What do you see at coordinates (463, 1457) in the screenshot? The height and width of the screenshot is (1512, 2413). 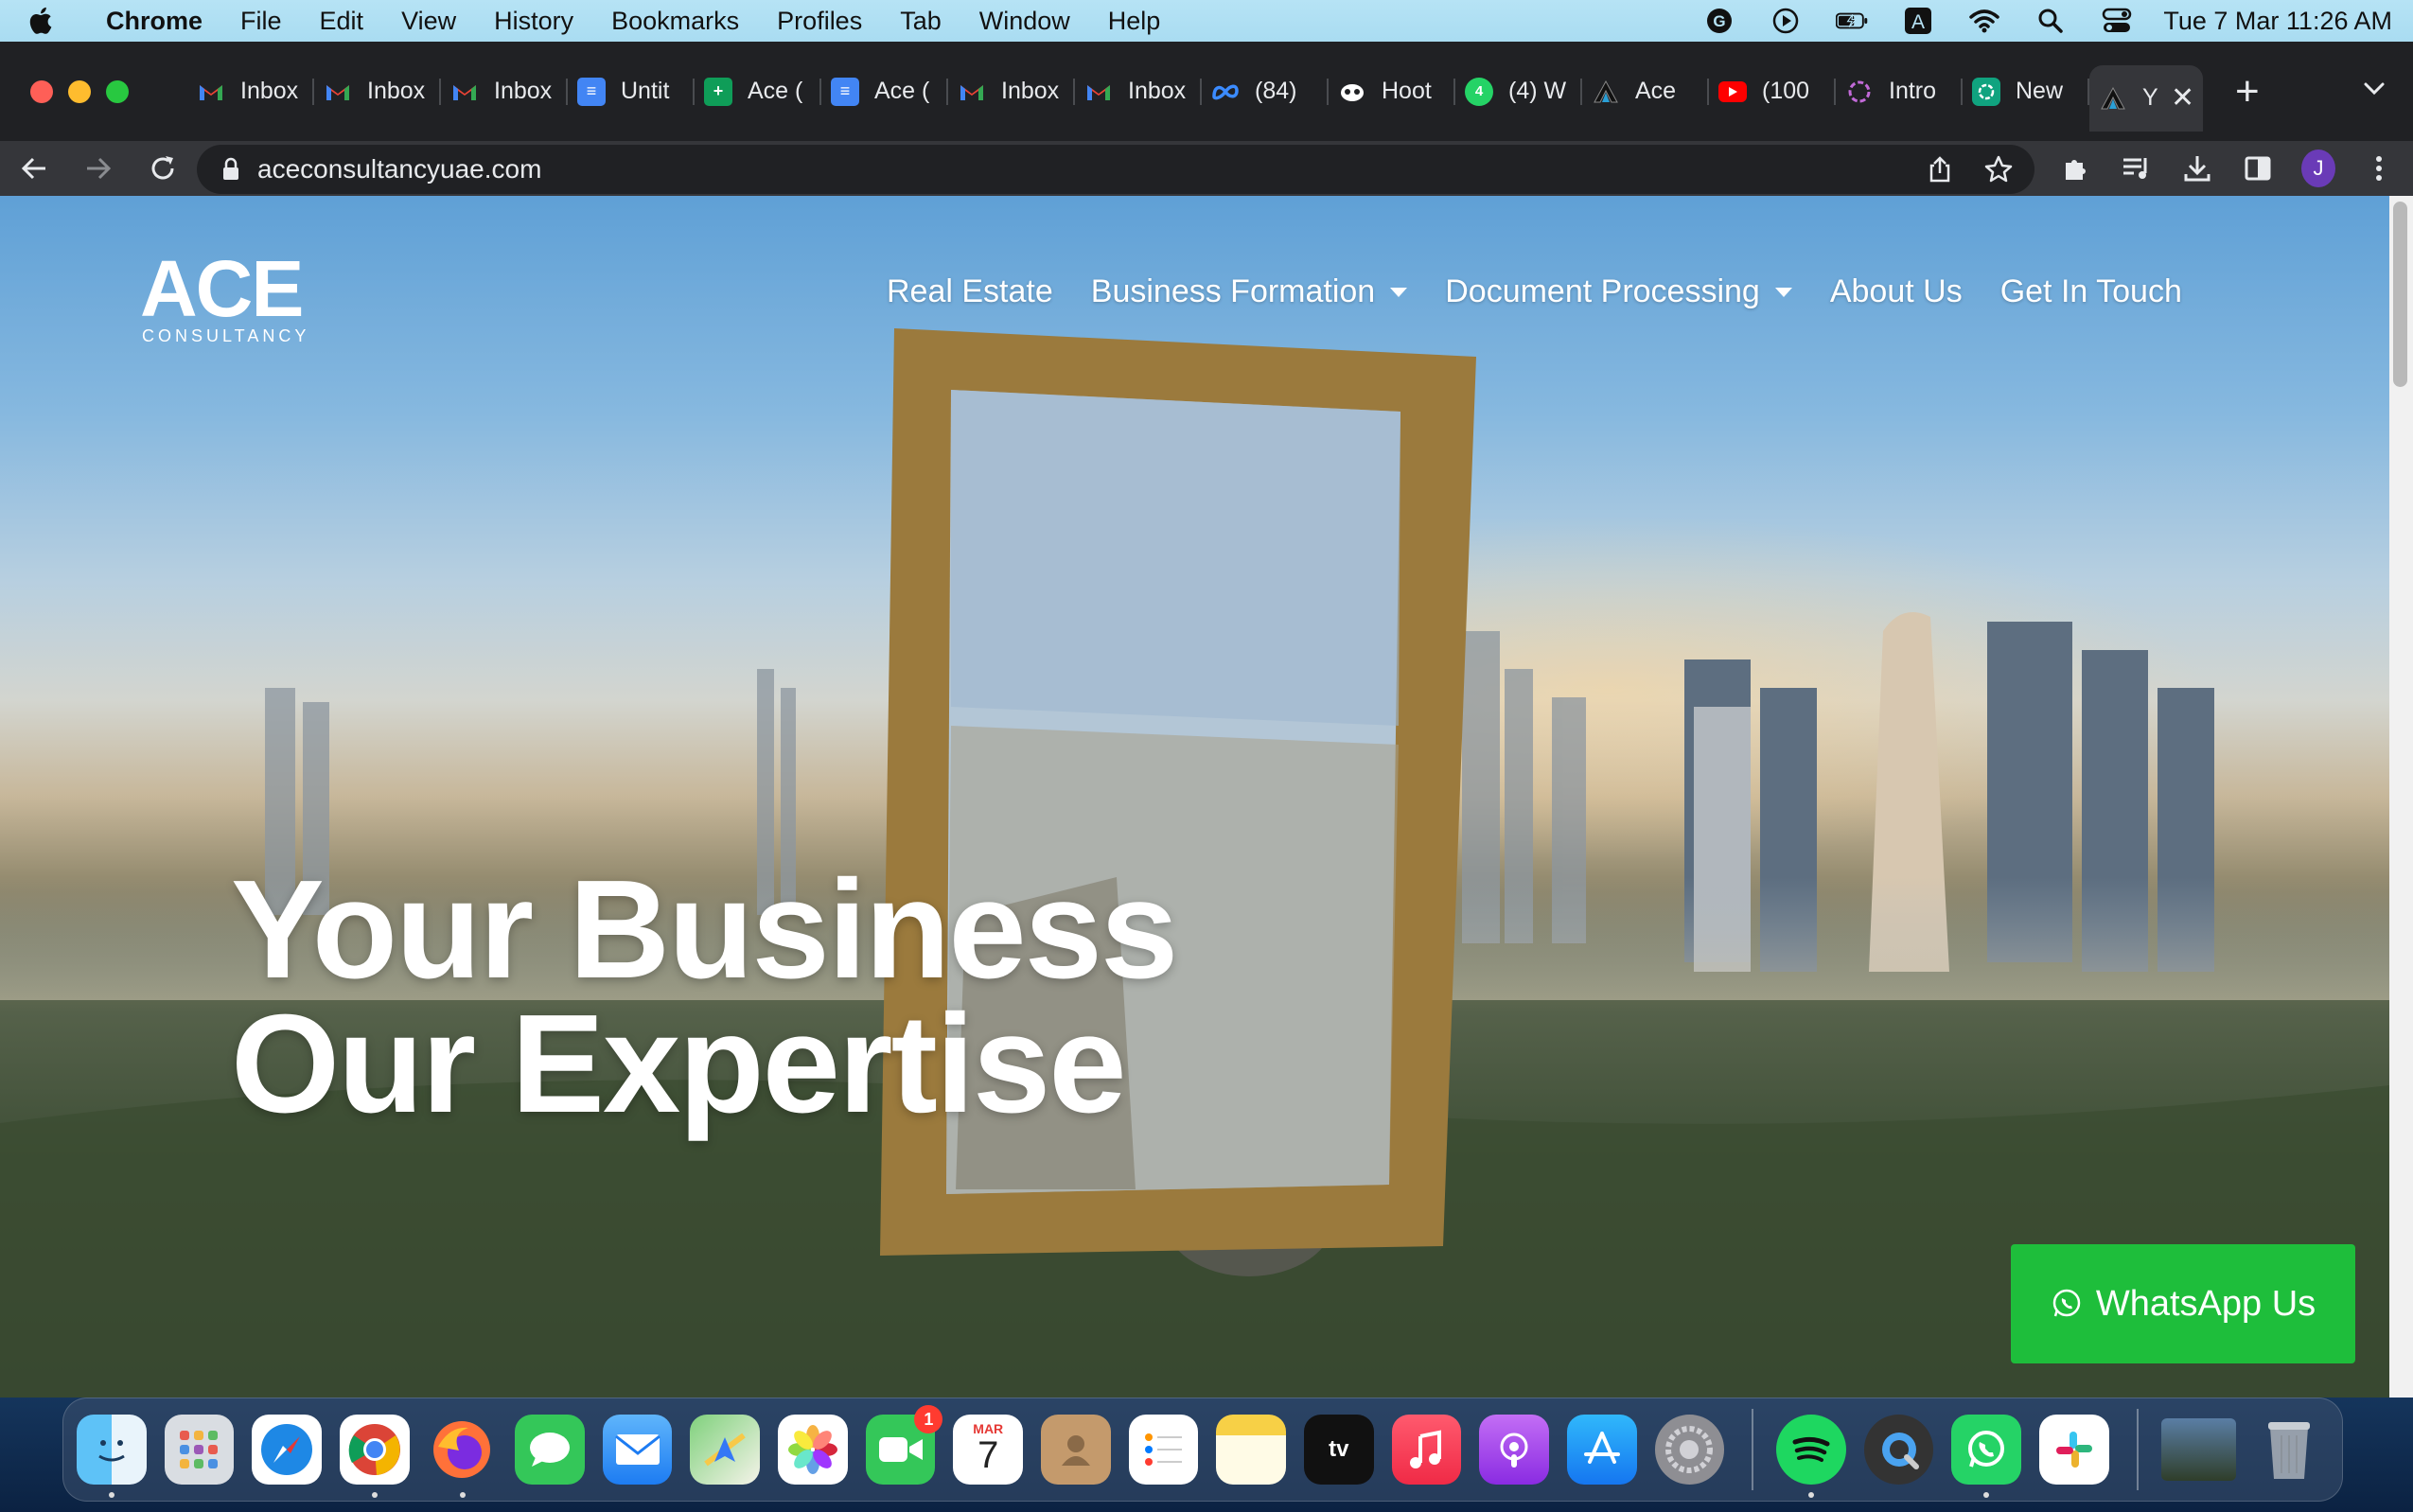 I see `firefox-icon` at bounding box center [463, 1457].